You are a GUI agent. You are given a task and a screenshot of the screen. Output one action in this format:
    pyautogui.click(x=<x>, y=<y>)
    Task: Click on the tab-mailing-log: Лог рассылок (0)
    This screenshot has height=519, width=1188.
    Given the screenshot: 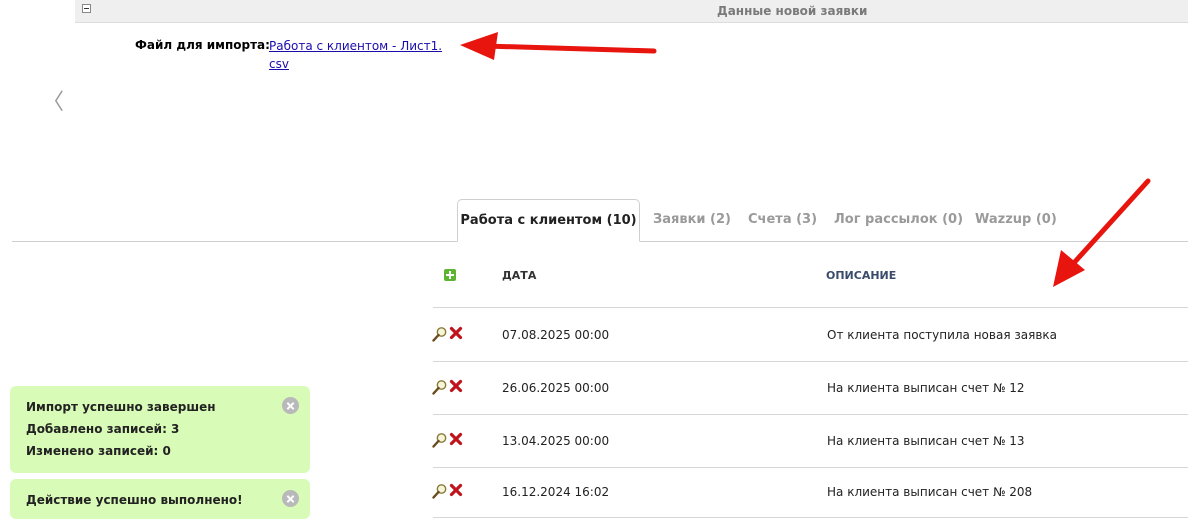 What is the action you would take?
    pyautogui.click(x=898, y=219)
    